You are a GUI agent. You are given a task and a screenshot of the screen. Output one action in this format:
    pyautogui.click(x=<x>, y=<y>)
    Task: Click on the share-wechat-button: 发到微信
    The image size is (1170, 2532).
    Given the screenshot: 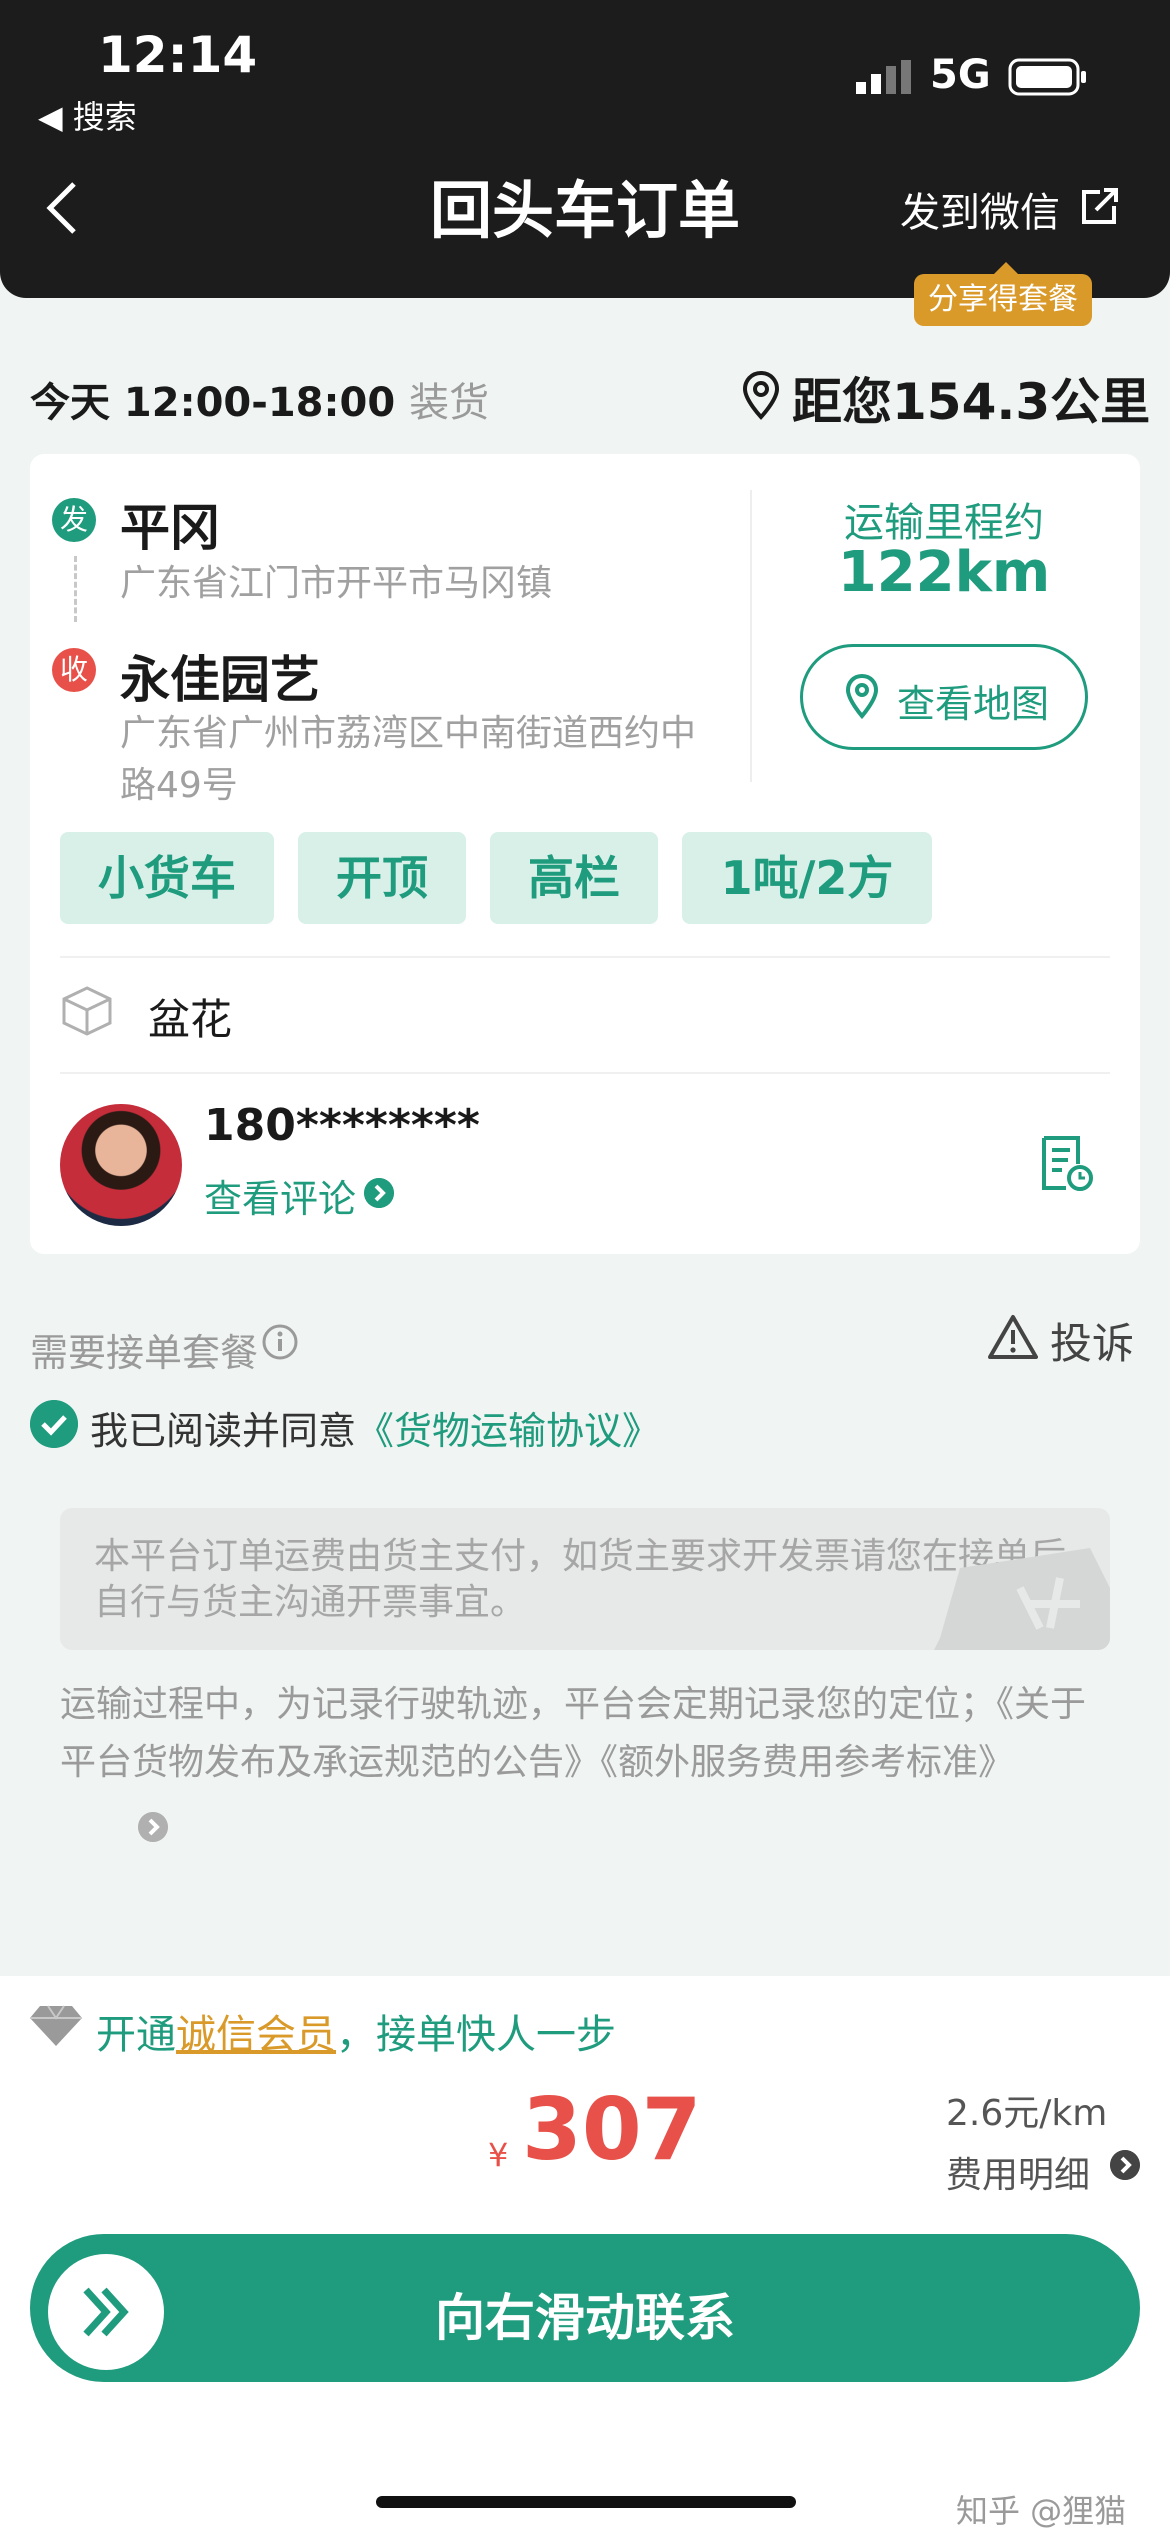 What is the action you would take?
    pyautogui.click(x=980, y=209)
    